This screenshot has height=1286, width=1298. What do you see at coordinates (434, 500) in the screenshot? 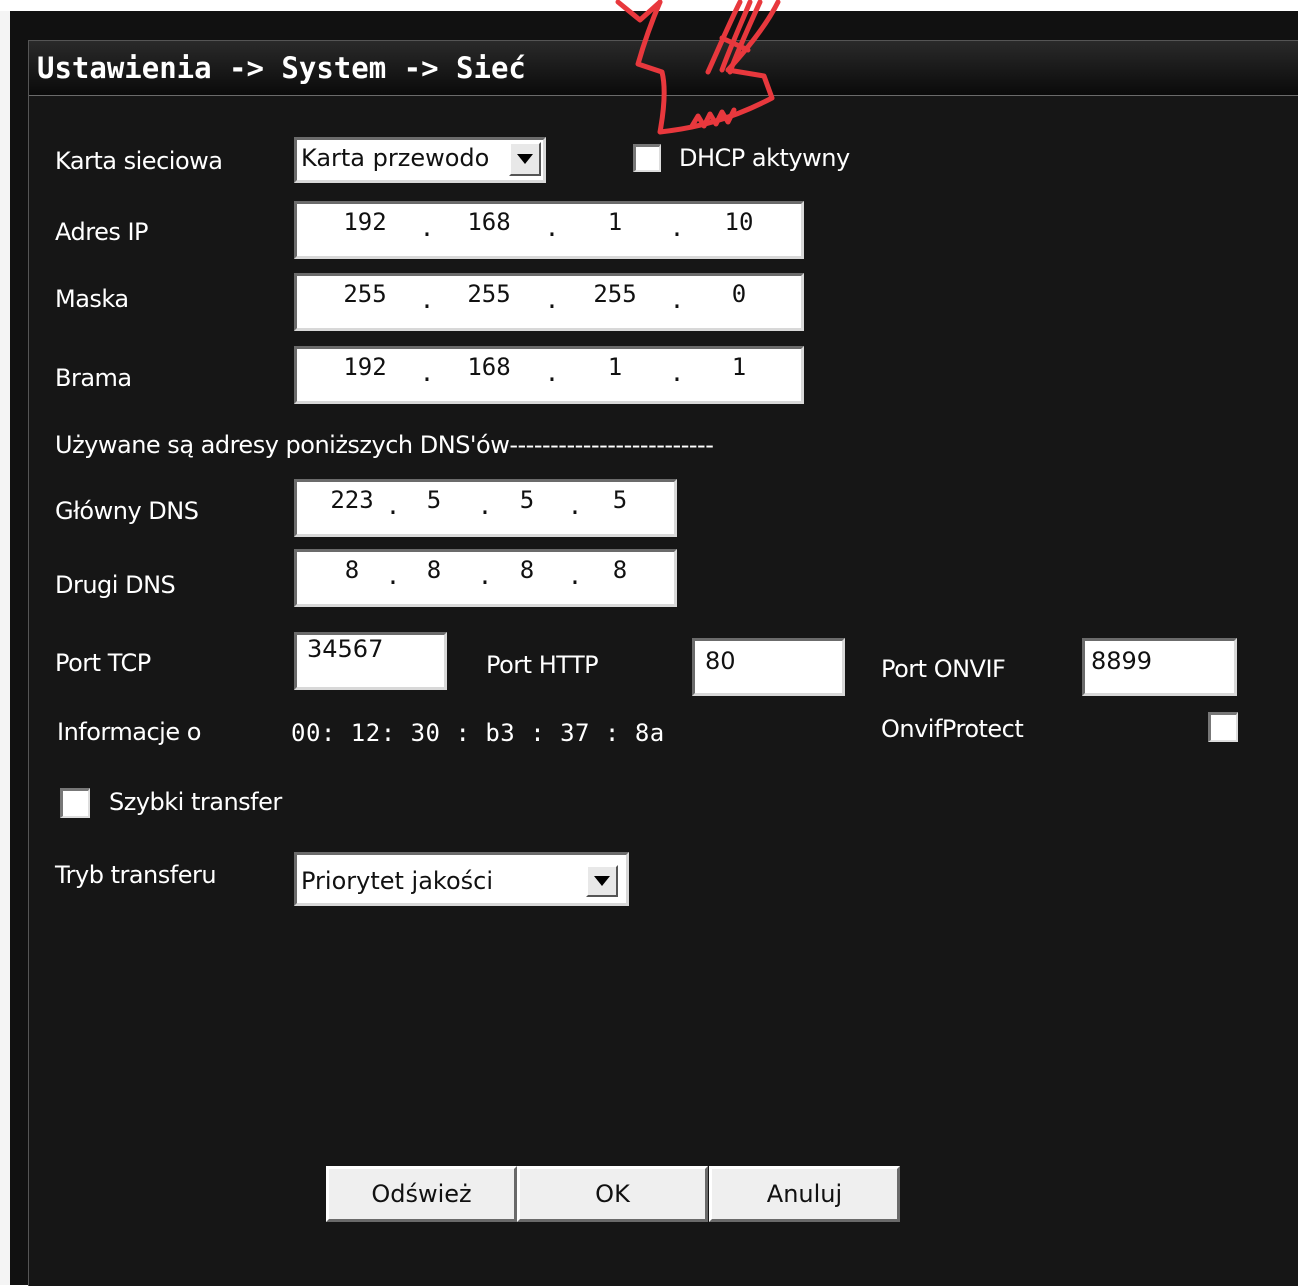
I see `primary-dns-octet-2: 5` at bounding box center [434, 500].